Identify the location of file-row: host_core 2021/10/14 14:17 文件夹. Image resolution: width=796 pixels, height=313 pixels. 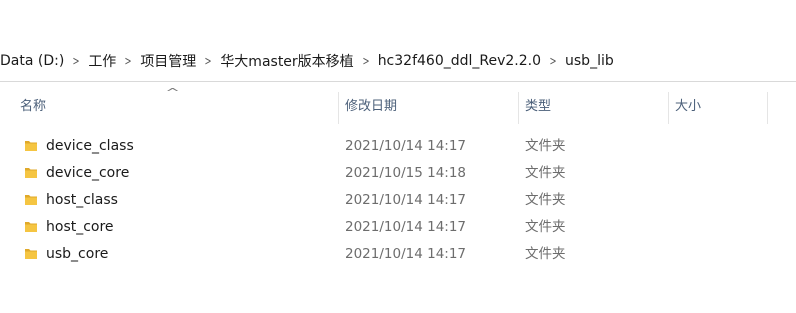
(398, 227).